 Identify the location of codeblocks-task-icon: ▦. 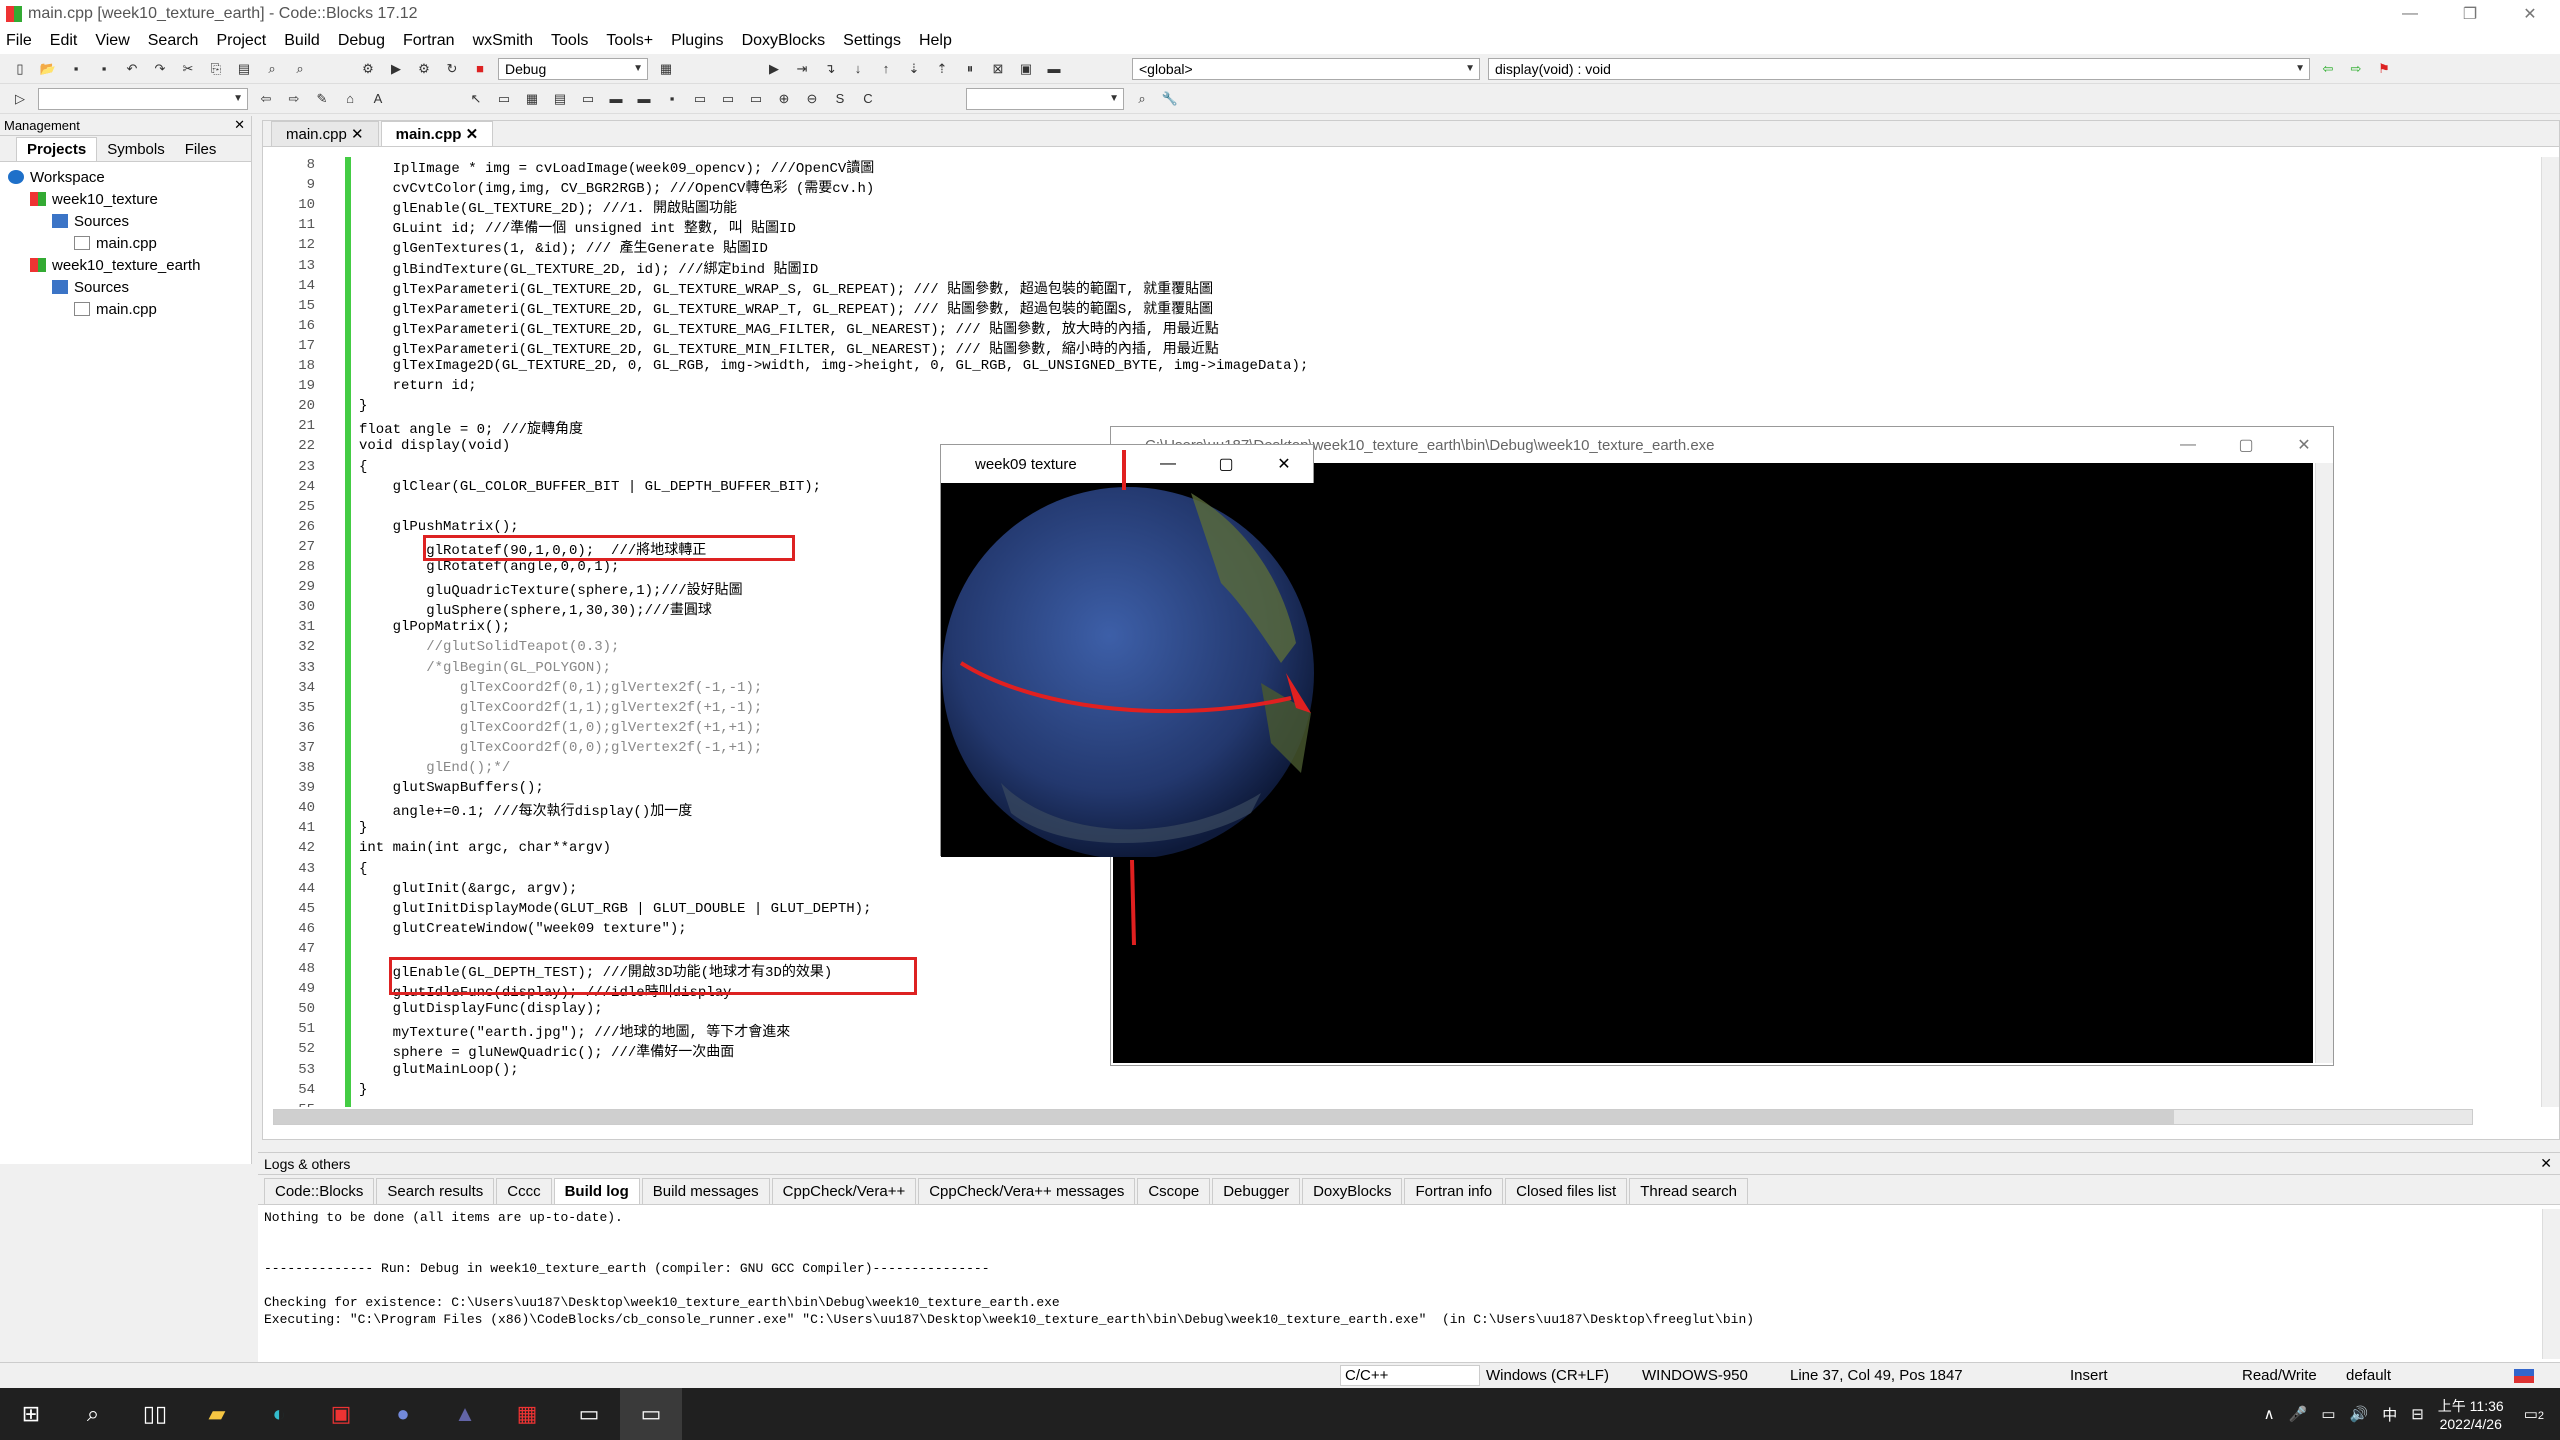
(527, 1414).